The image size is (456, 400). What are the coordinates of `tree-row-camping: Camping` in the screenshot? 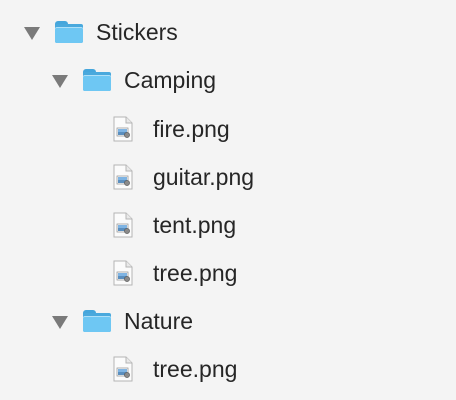 It's located at (134, 80).